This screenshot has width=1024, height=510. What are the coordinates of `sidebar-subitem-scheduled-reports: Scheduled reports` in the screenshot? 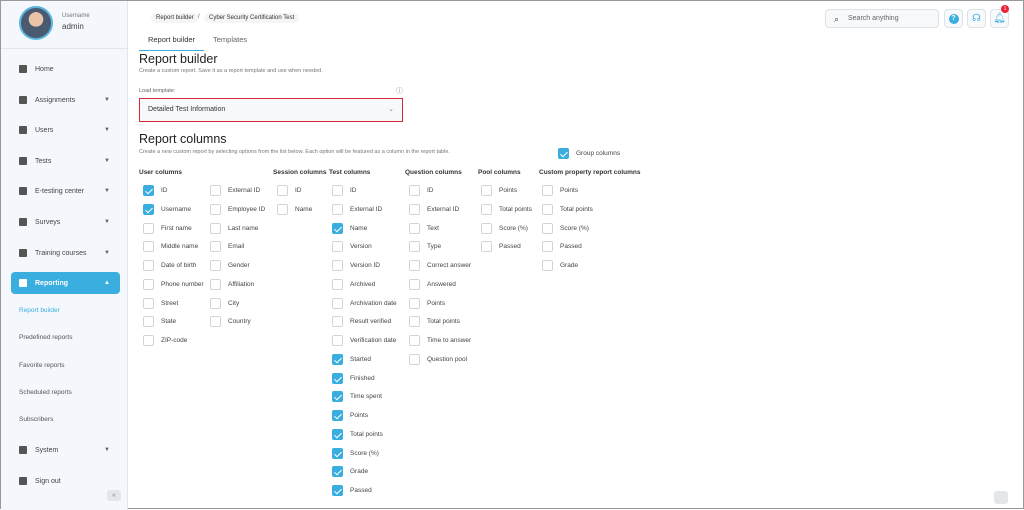 It's located at (45, 392).